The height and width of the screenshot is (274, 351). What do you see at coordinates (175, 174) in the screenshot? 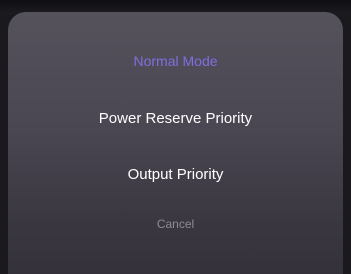
I see `output-priority-option: Output Priority` at bounding box center [175, 174].